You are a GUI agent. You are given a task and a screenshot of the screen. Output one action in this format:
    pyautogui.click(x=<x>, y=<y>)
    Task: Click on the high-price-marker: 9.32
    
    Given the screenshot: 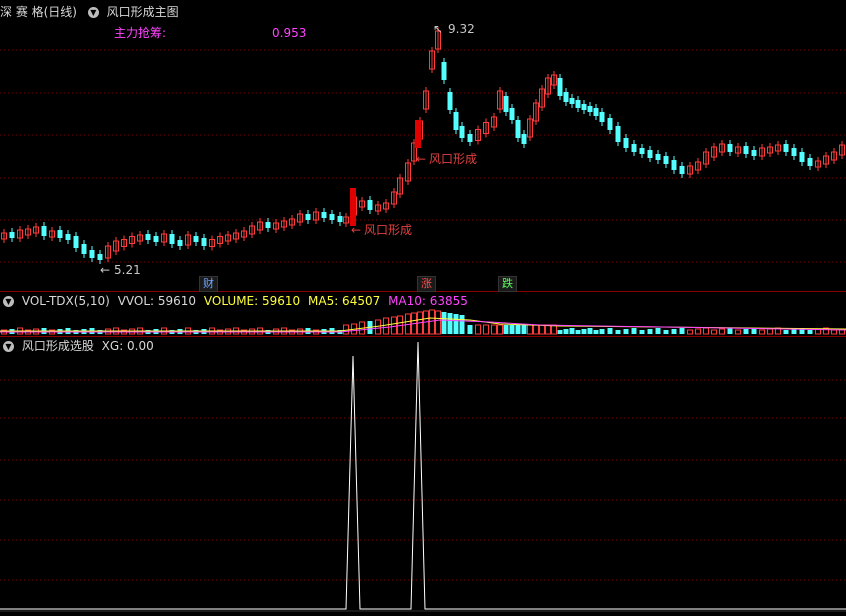 What is the action you would take?
    pyautogui.click(x=461, y=29)
    